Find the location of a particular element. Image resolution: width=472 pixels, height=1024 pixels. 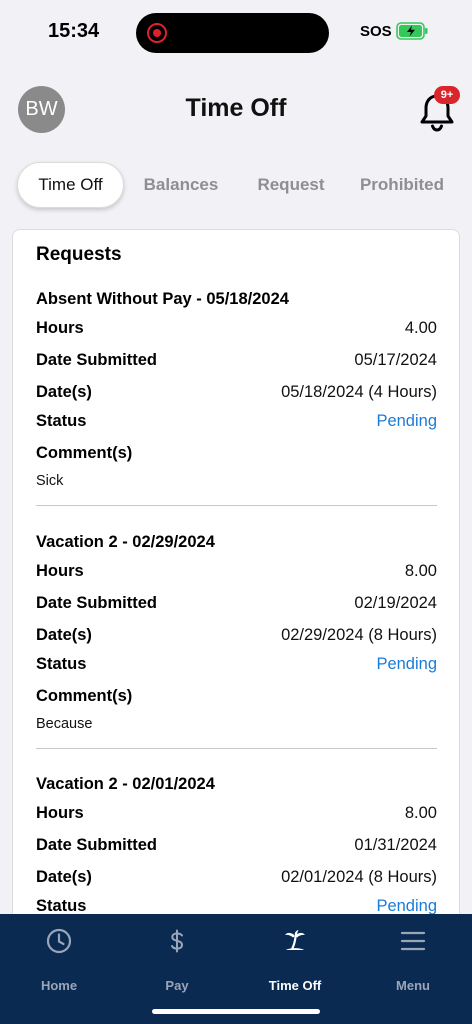

date-submitted-row: Date Submitted 05/17/2024 is located at coordinates (236, 362).